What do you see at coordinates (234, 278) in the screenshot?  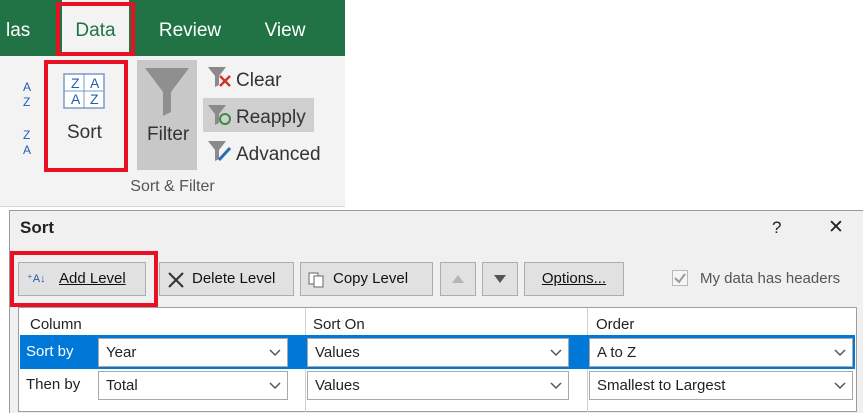 I see `delete-level-label: Delete Level` at bounding box center [234, 278].